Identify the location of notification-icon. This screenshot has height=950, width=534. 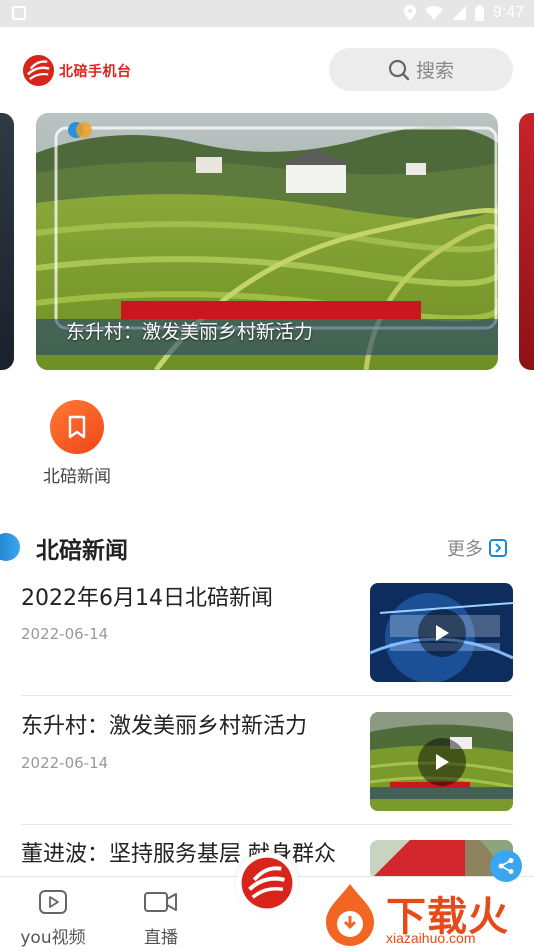
(19, 13).